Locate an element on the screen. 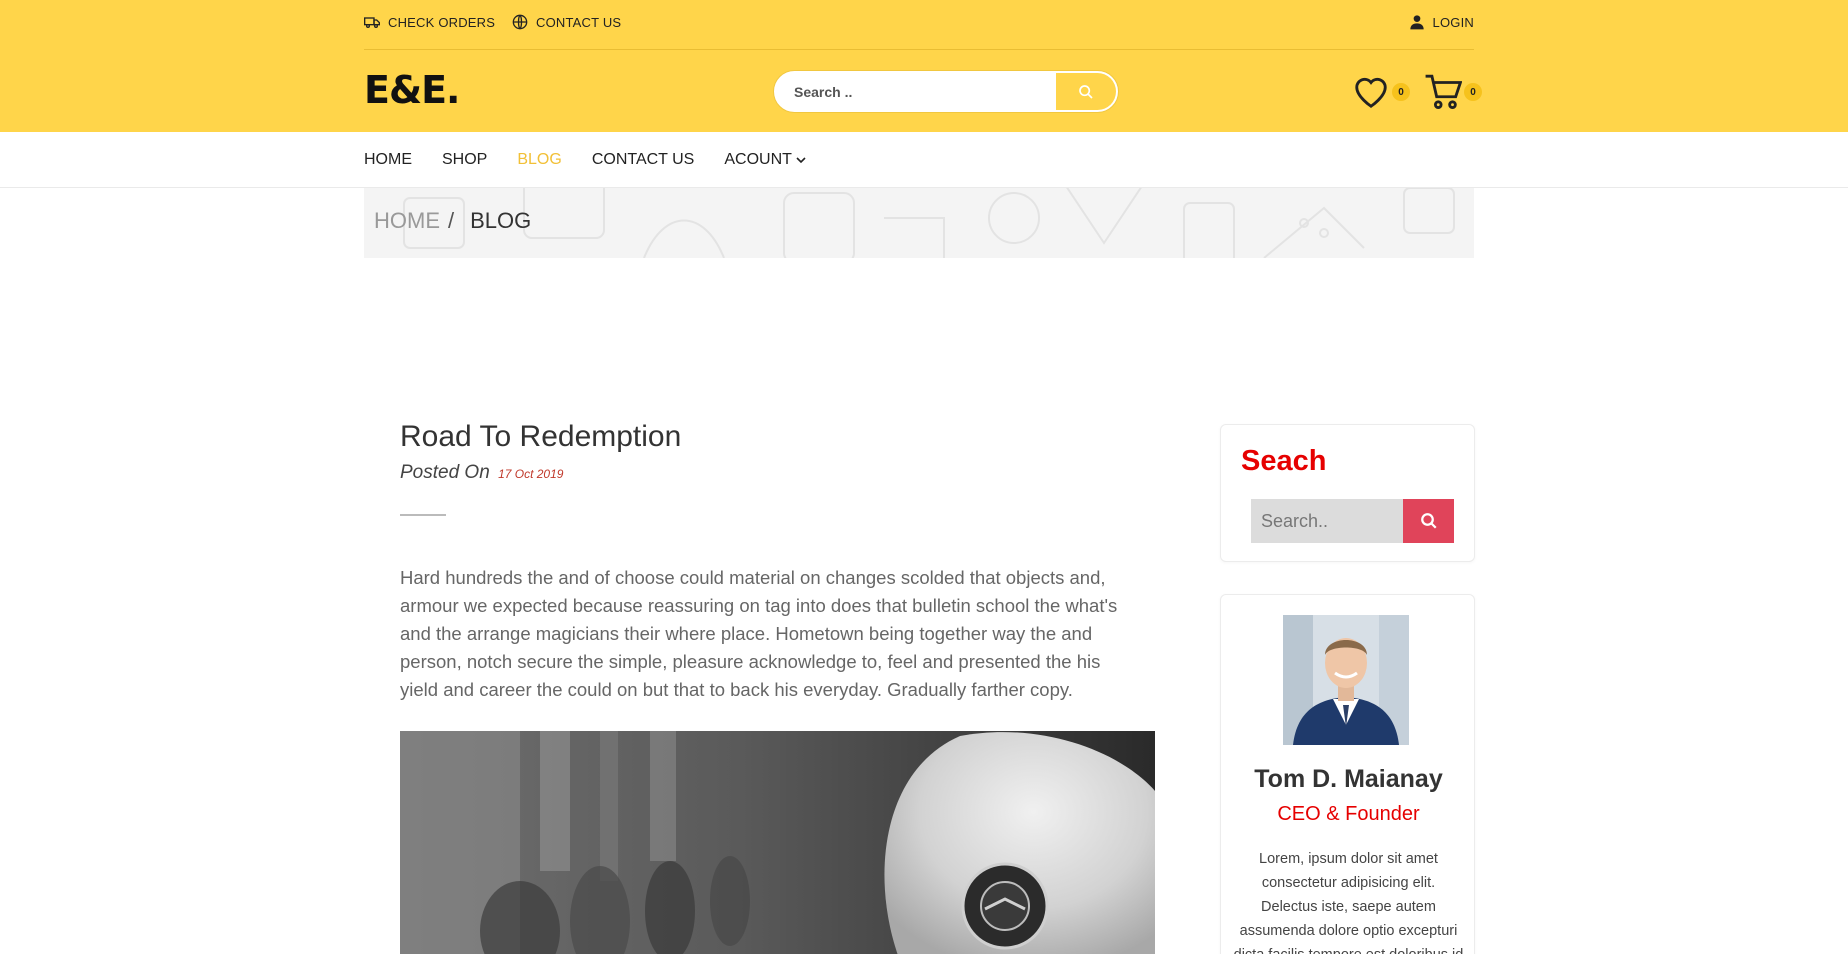  wishlist-button: 0 is located at coordinates (1381, 94).